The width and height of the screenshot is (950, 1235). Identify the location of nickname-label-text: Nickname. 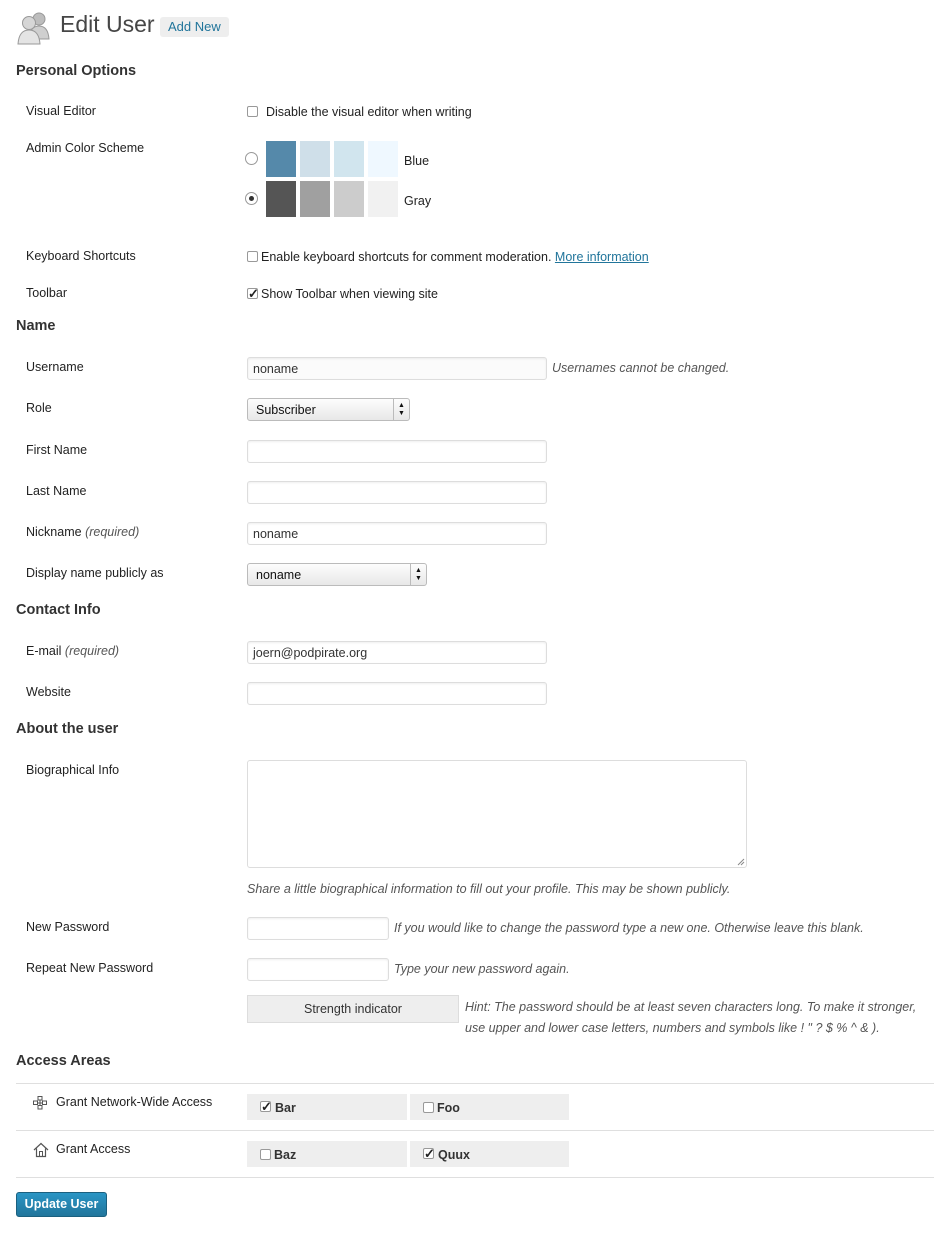
(54, 532).